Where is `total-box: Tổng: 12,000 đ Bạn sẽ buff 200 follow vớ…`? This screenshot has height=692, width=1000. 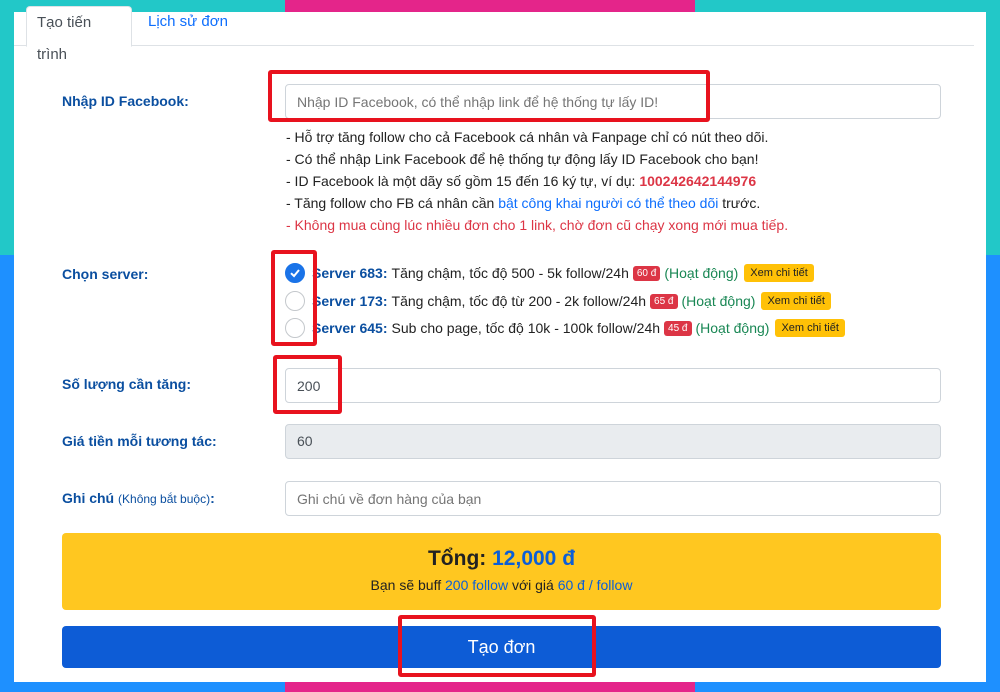 total-box: Tổng: 12,000 đ Bạn sẽ buff 200 follow vớ… is located at coordinates (501, 571).